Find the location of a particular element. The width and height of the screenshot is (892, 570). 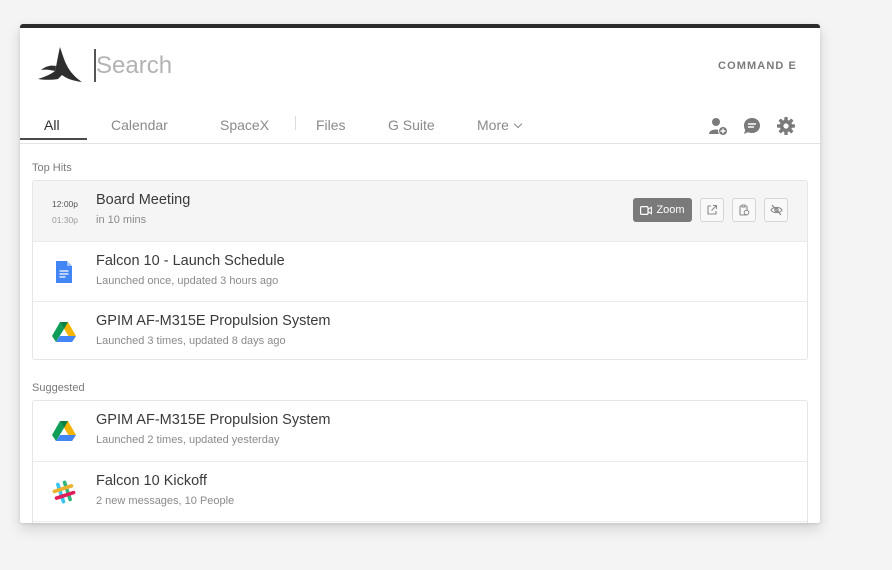

google-docs-icon is located at coordinates (64, 272).